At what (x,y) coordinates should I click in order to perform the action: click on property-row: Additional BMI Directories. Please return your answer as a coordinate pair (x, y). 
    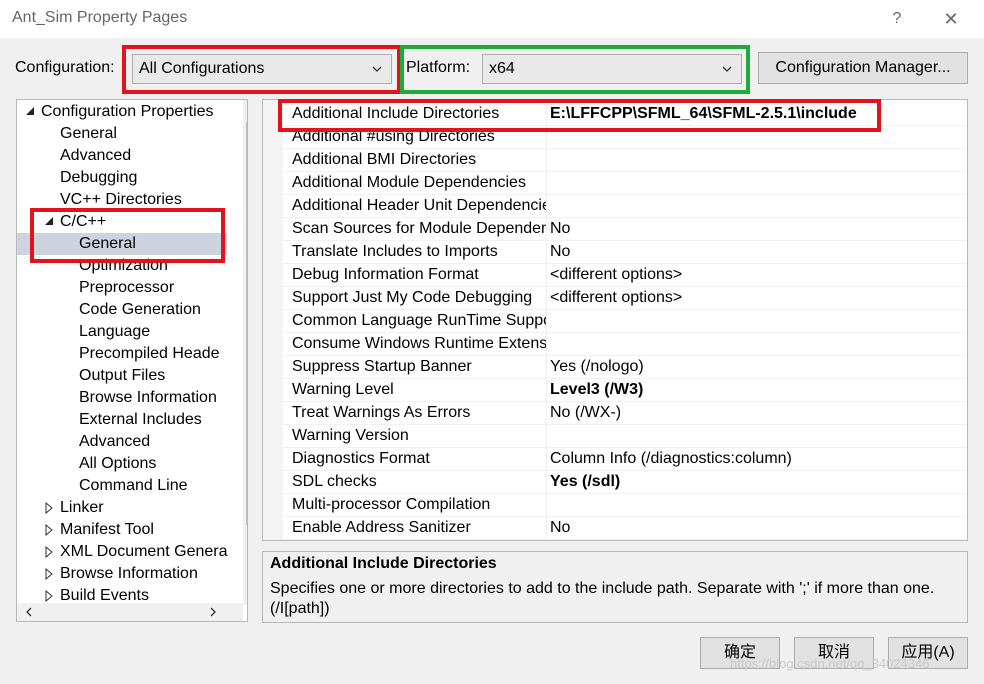
    Looking at the image, I should click on (615, 160).